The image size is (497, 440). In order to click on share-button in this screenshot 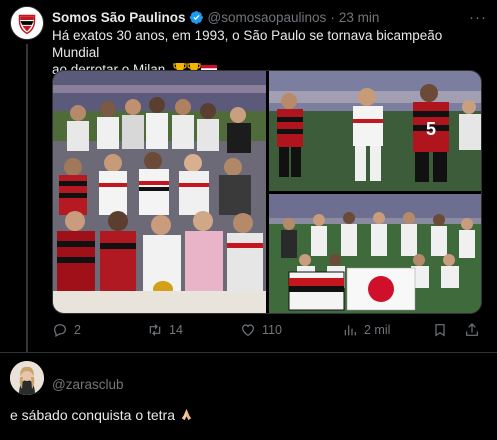, I will do `click(475, 330)`.